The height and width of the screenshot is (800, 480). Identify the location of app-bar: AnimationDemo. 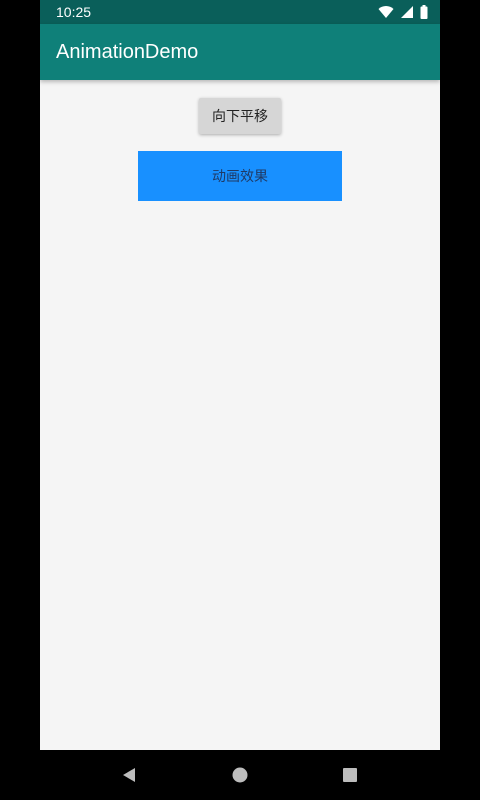
(240, 52).